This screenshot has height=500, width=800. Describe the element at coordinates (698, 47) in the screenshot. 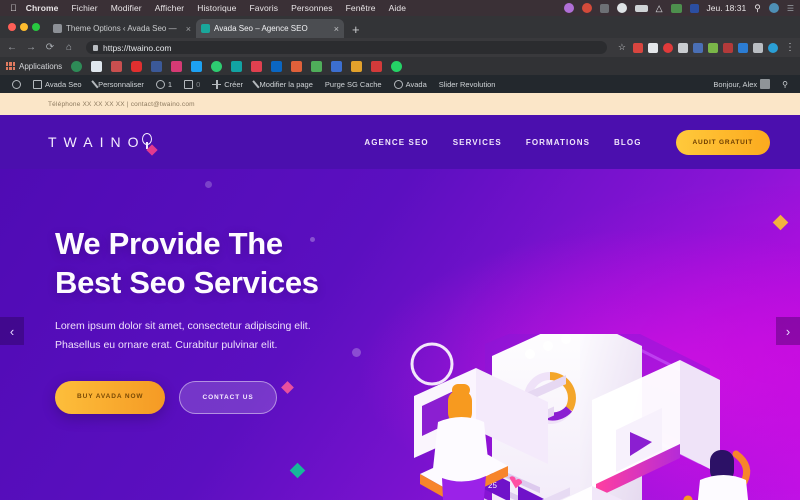

I see `extension-blue-icon` at that location.